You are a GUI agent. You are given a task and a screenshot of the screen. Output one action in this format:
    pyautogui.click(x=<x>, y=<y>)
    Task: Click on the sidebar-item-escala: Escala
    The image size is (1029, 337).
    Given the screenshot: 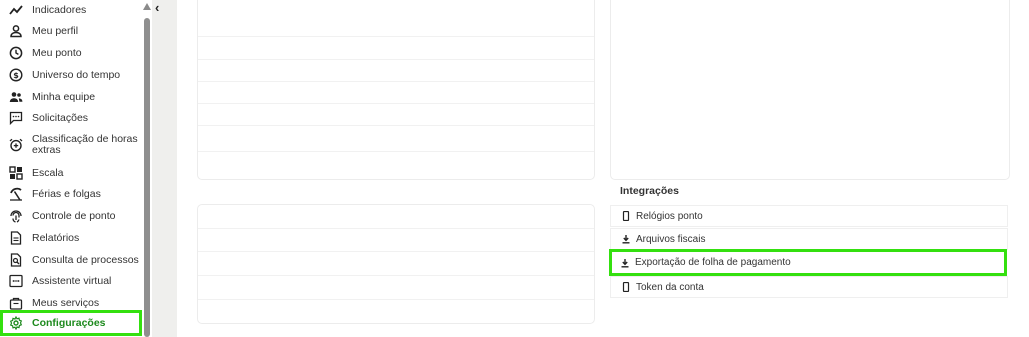 What is the action you would take?
    pyautogui.click(x=71, y=172)
    